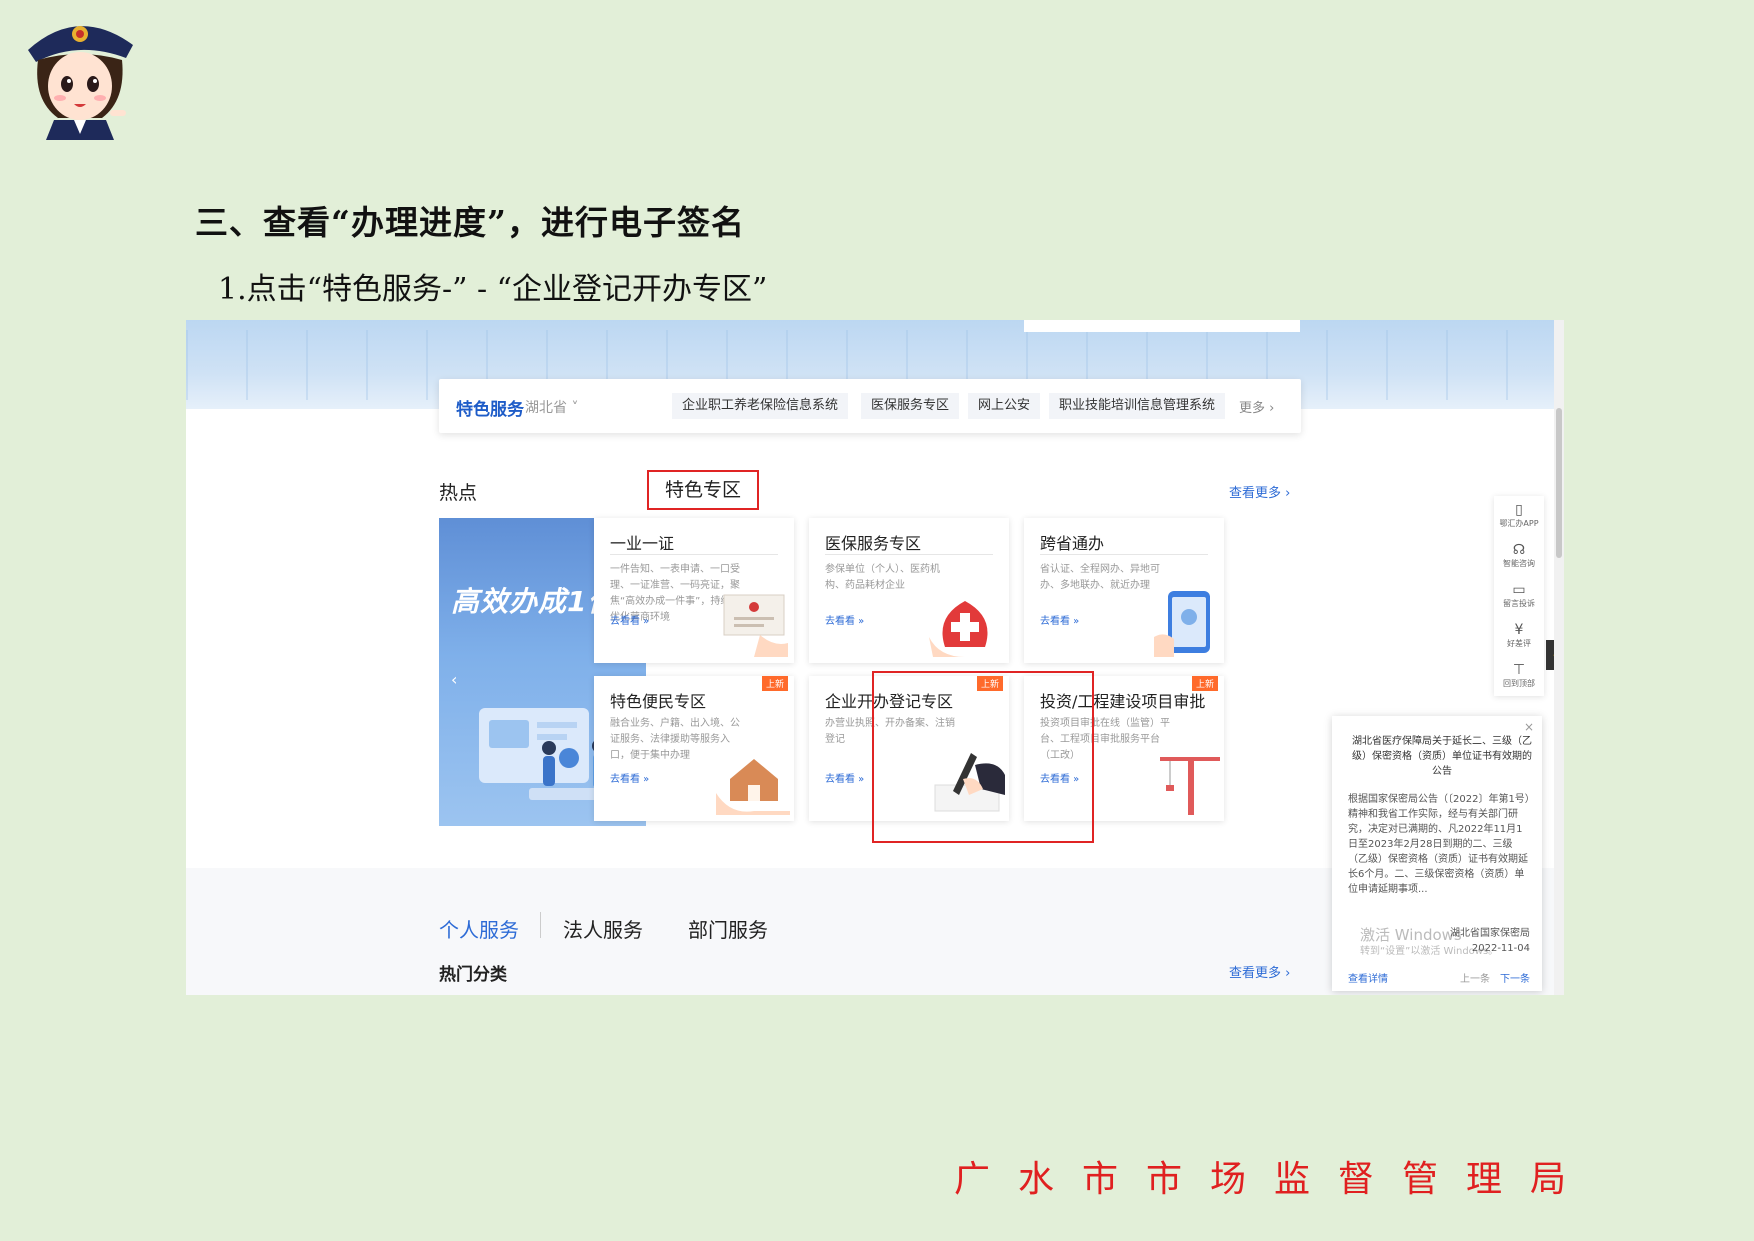 The width and height of the screenshot is (1754, 1241). I want to click on mobile-phone-icon, so click(1182, 624).